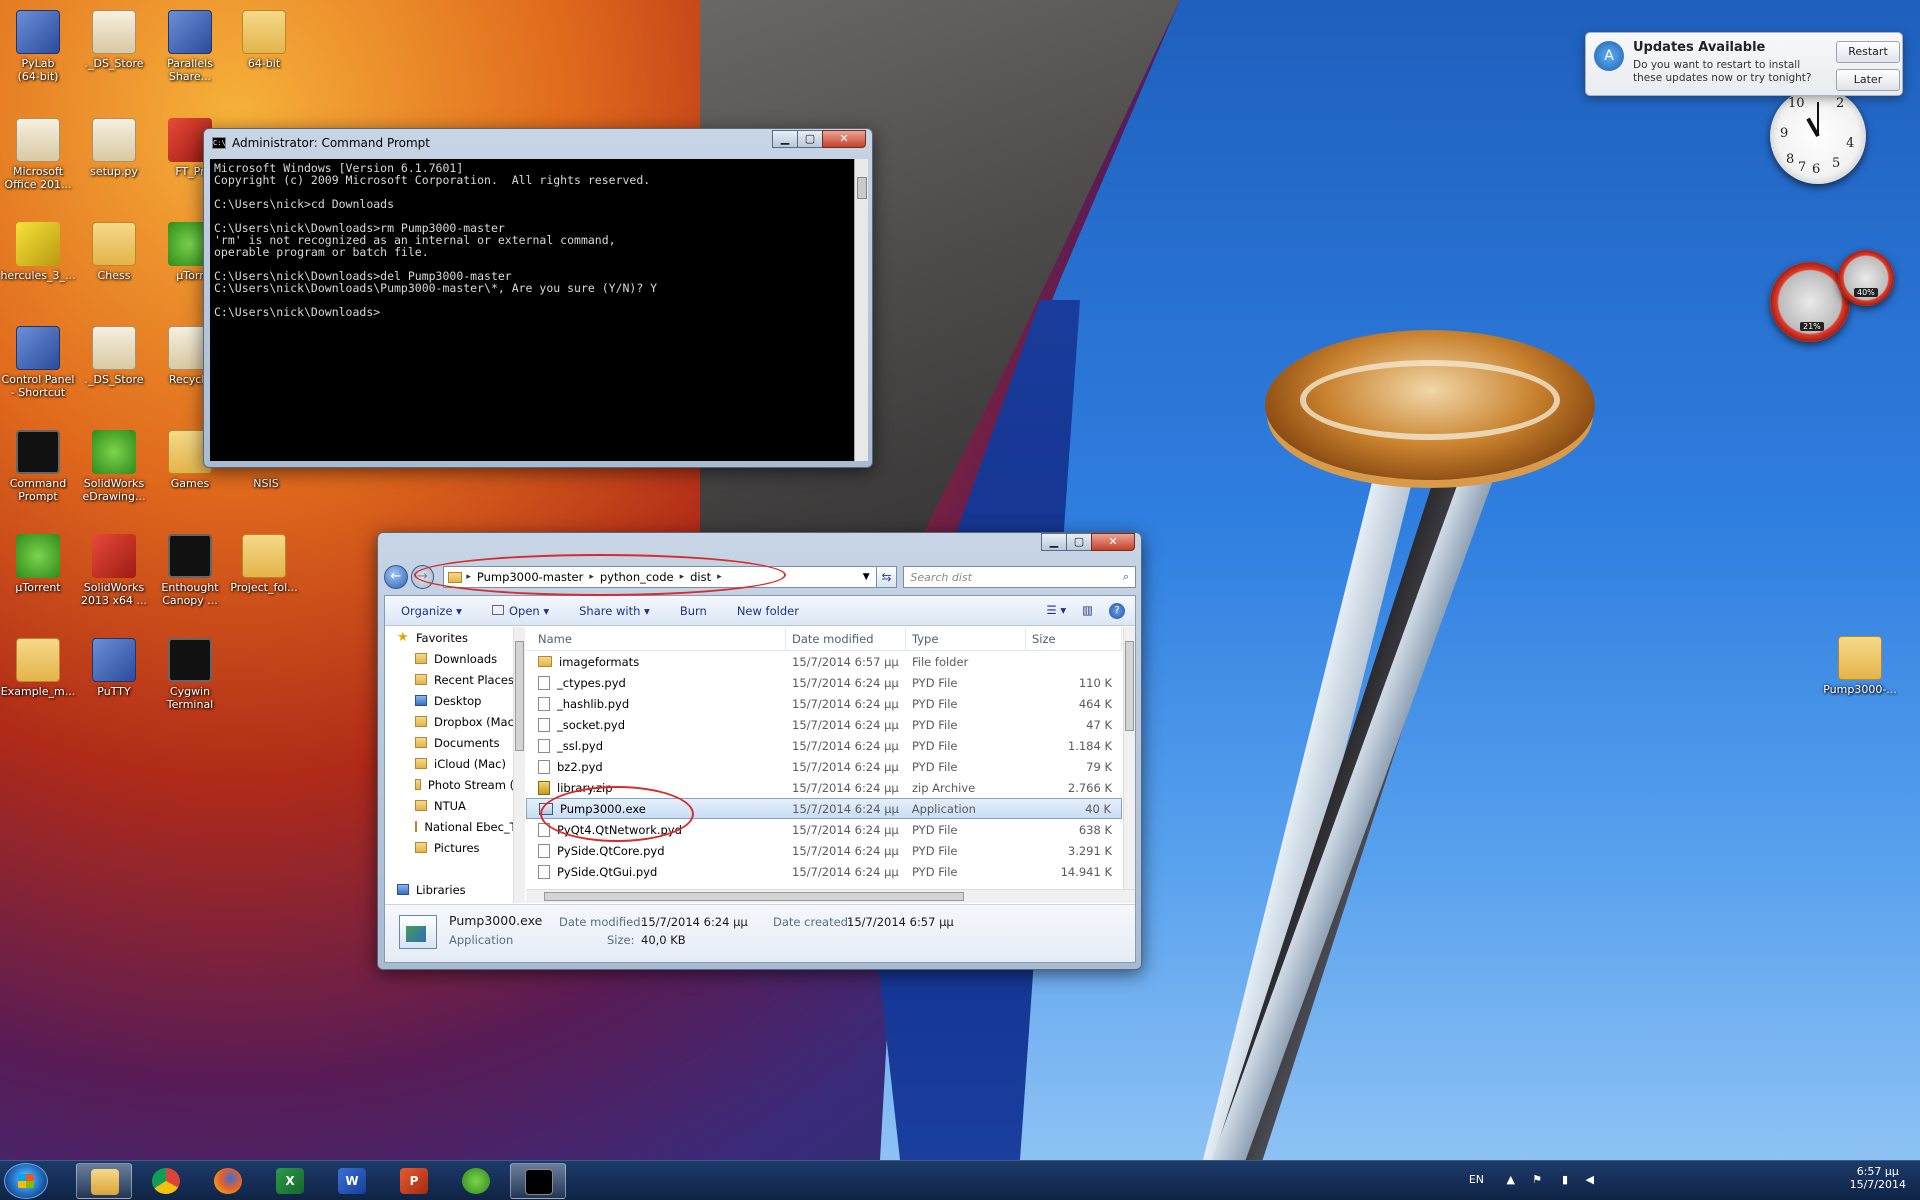  What do you see at coordinates (454, 889) in the screenshot?
I see `nav-libraries: Libraries` at bounding box center [454, 889].